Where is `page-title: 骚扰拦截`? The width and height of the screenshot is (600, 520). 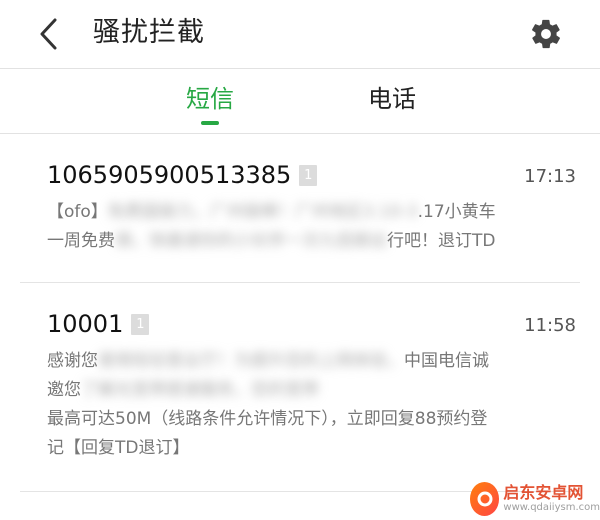
page-title: 骚扰拦截 is located at coordinates (149, 32).